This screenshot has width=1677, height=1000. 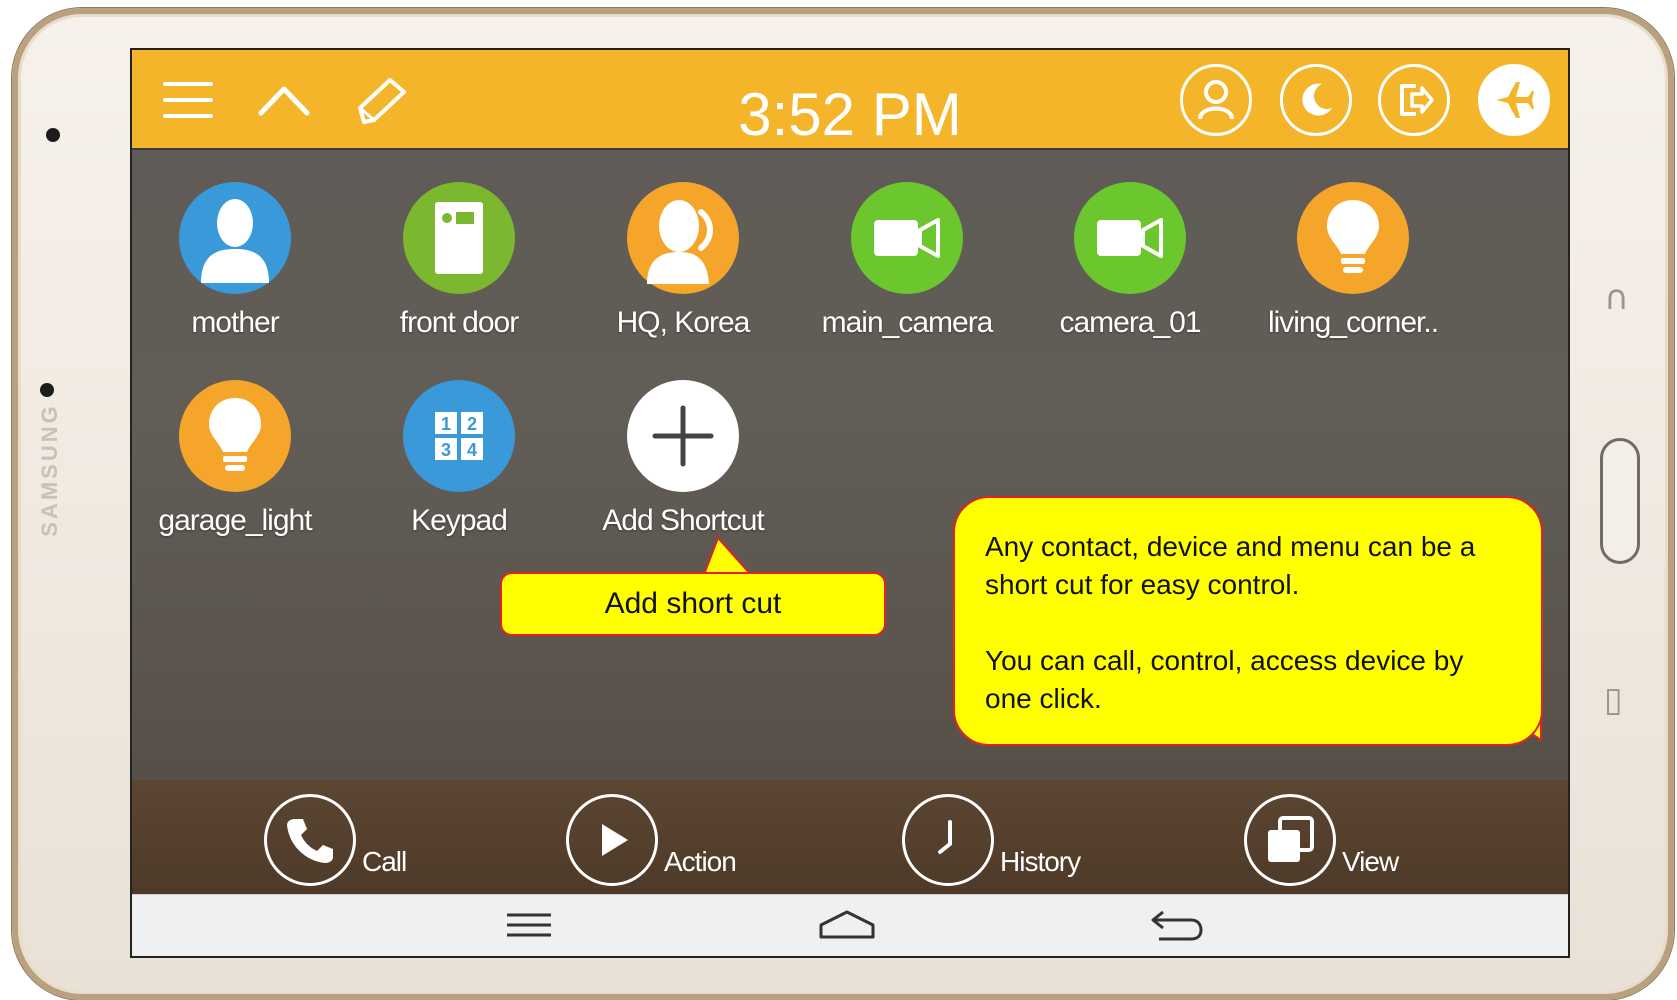 I want to click on view-label: View, so click(x=1370, y=861).